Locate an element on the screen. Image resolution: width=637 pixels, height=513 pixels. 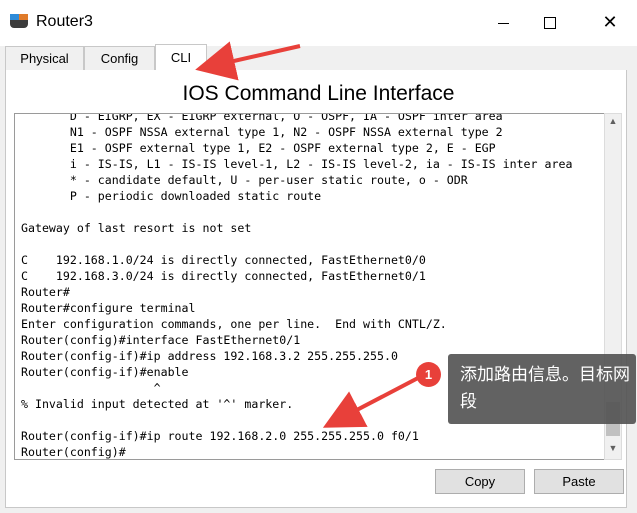
close-button: ✕ is located at coordinates (610, 23).